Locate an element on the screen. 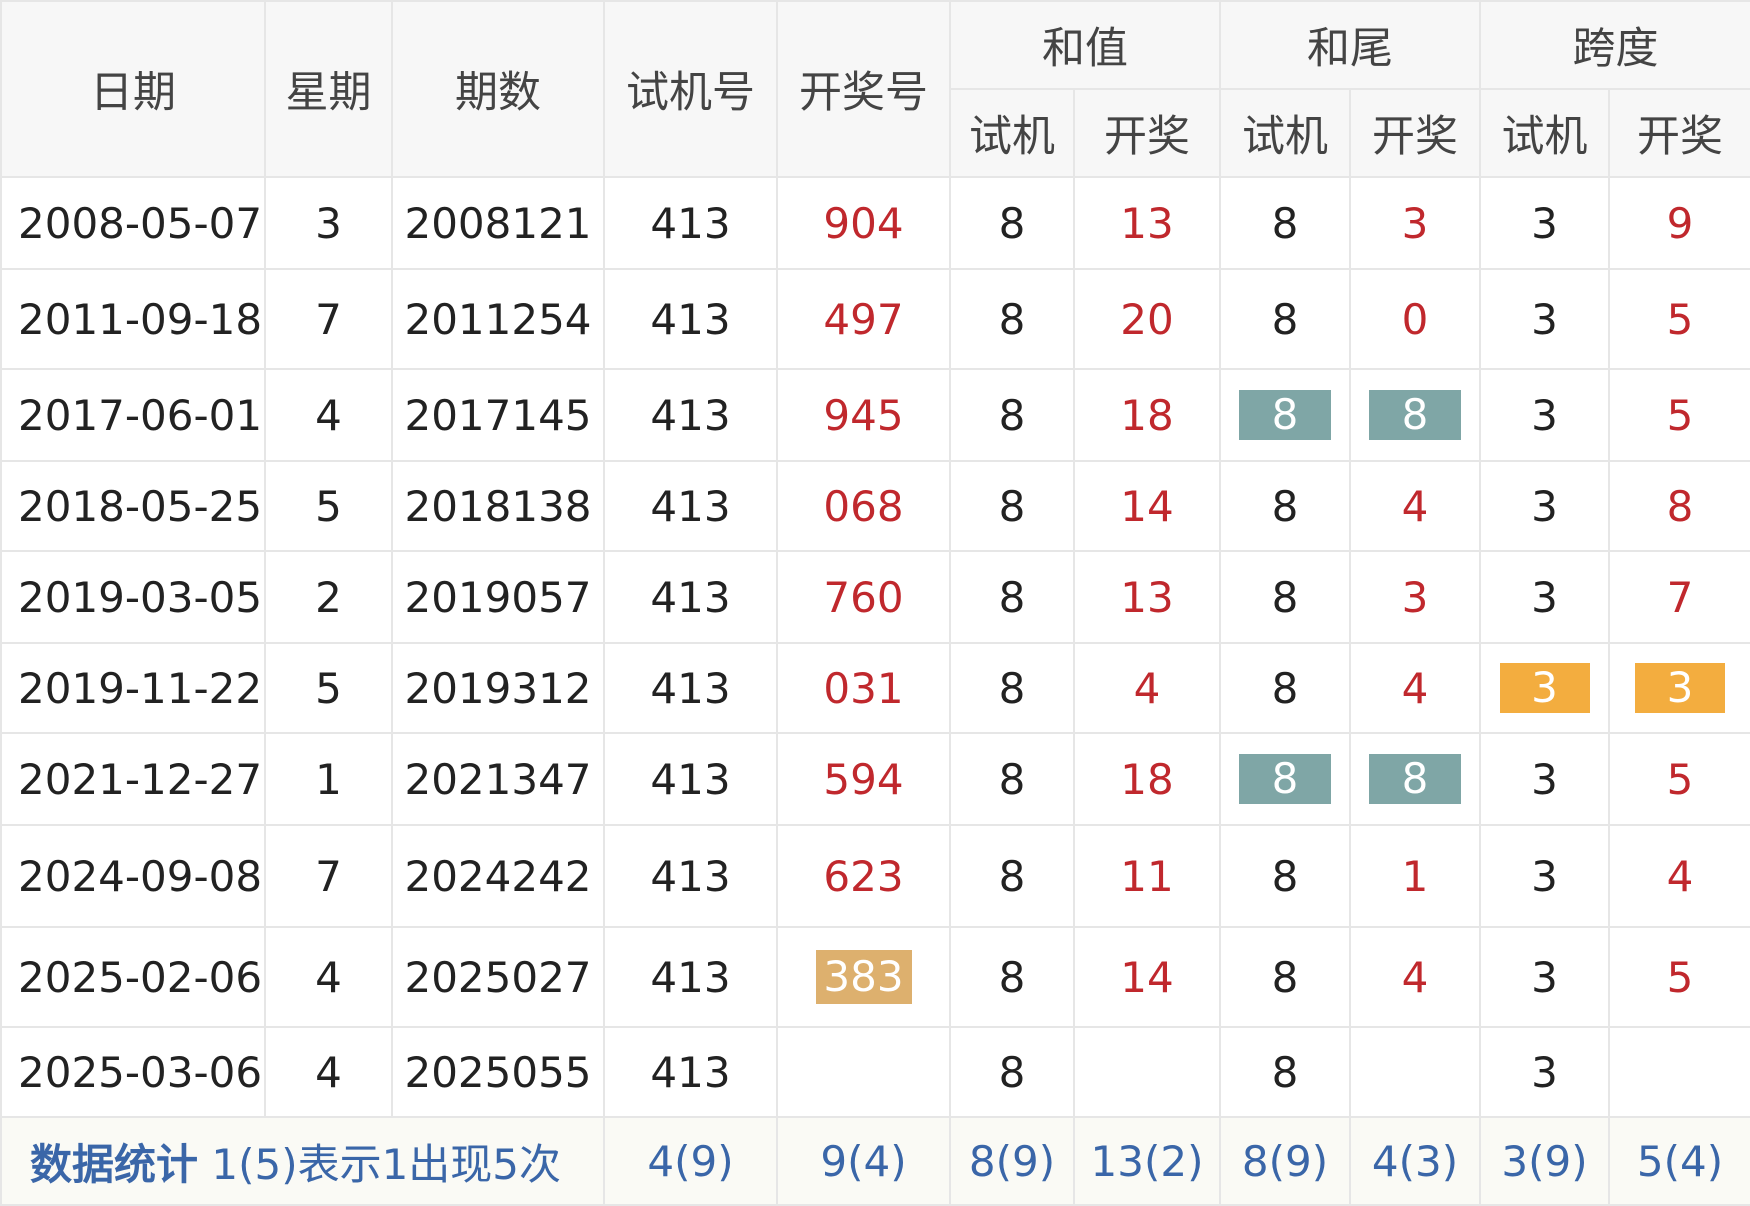 Image resolution: width=1750 pixels, height=1206 pixels. header-sum: 和值 is located at coordinates (1085, 45).